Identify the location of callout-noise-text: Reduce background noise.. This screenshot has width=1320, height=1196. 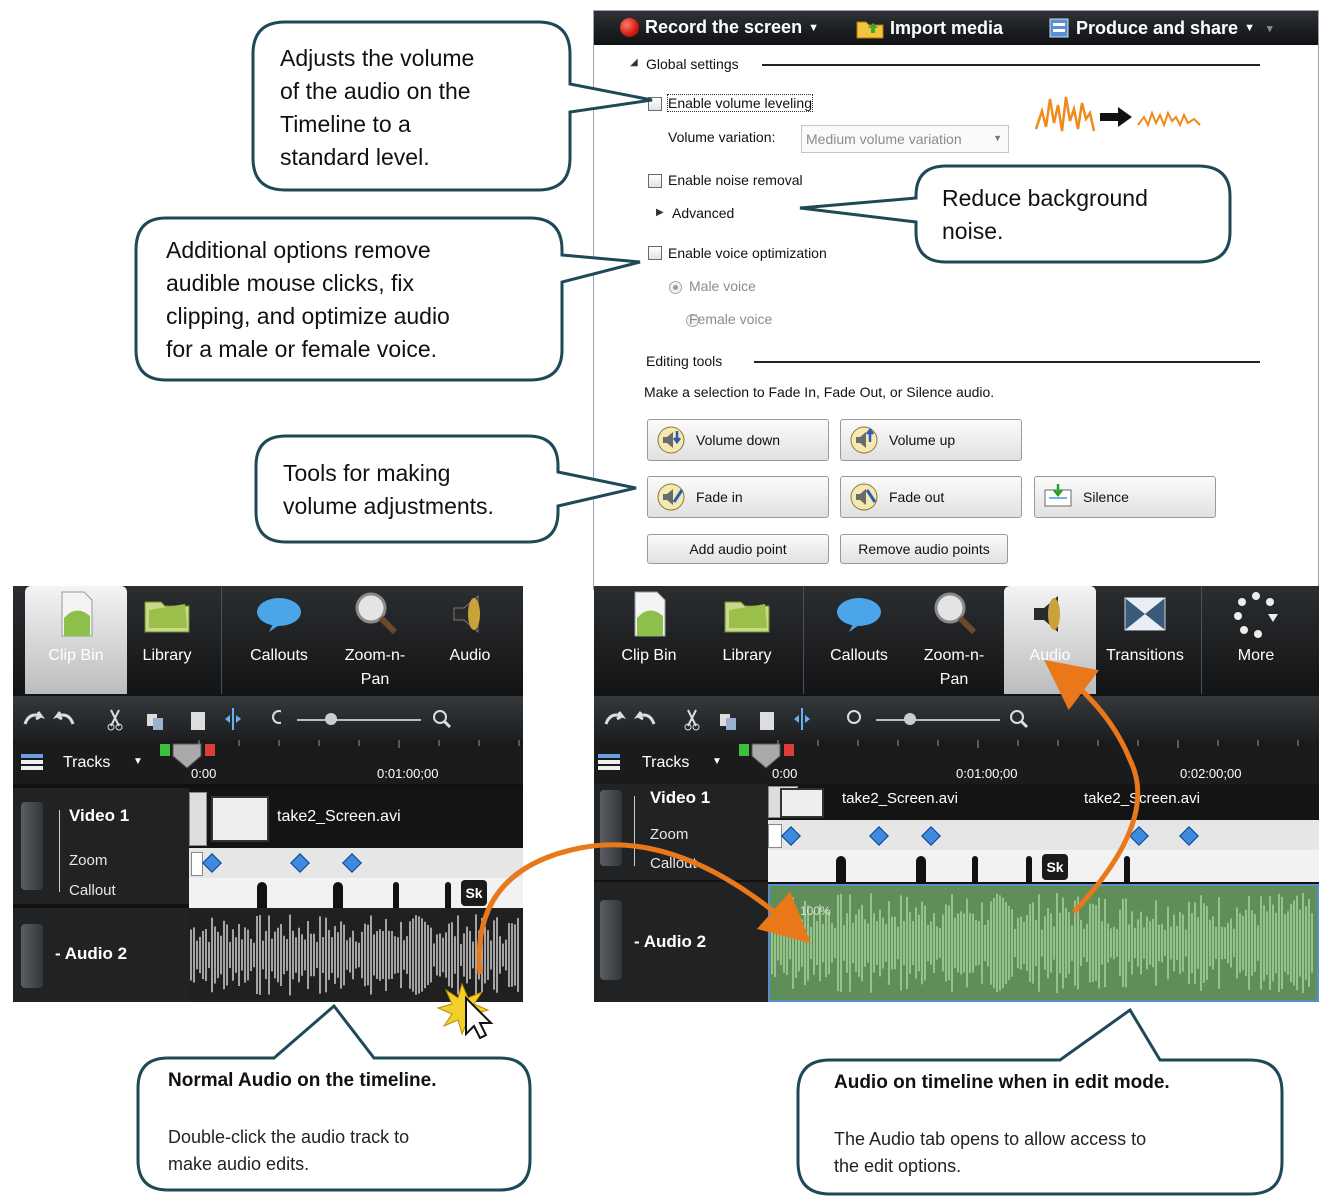
(1045, 214).